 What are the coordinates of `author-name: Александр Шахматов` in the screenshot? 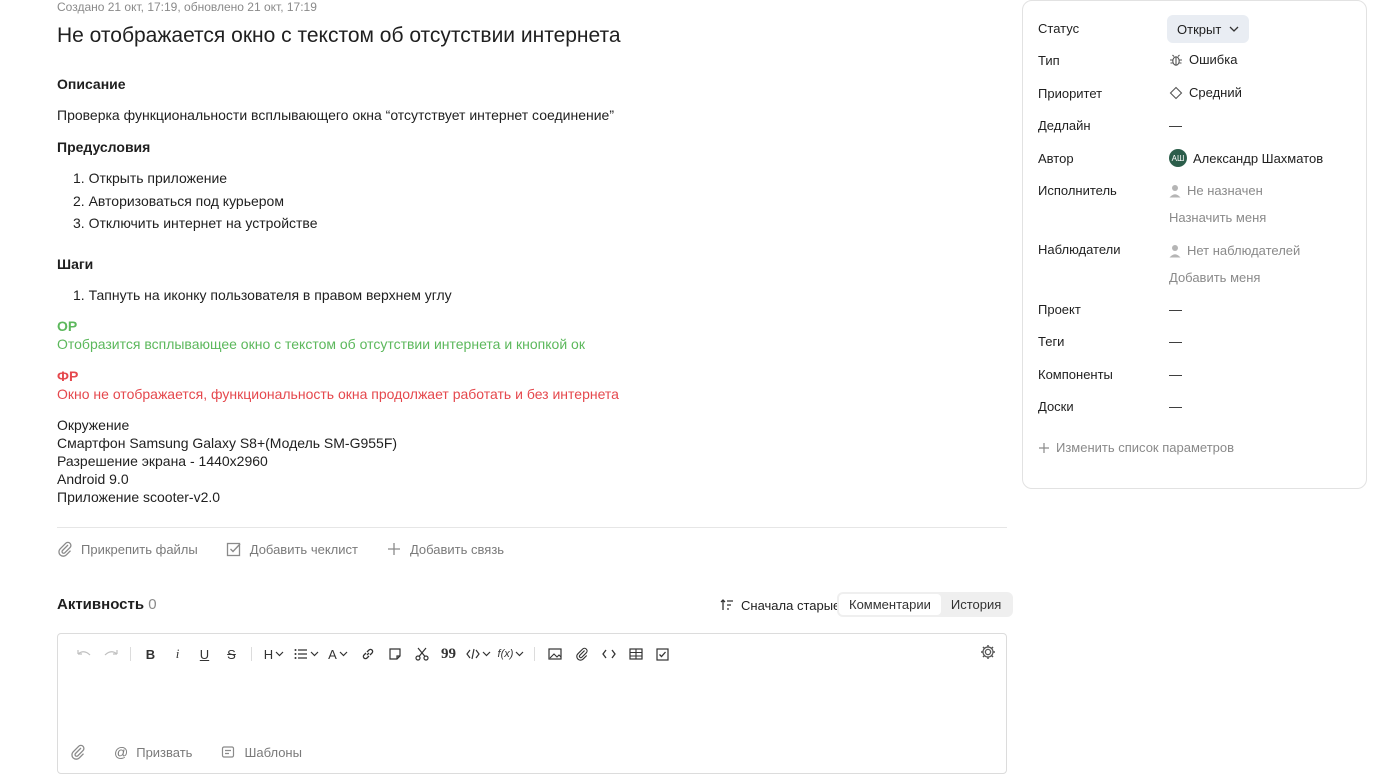 It's located at (1258, 158).